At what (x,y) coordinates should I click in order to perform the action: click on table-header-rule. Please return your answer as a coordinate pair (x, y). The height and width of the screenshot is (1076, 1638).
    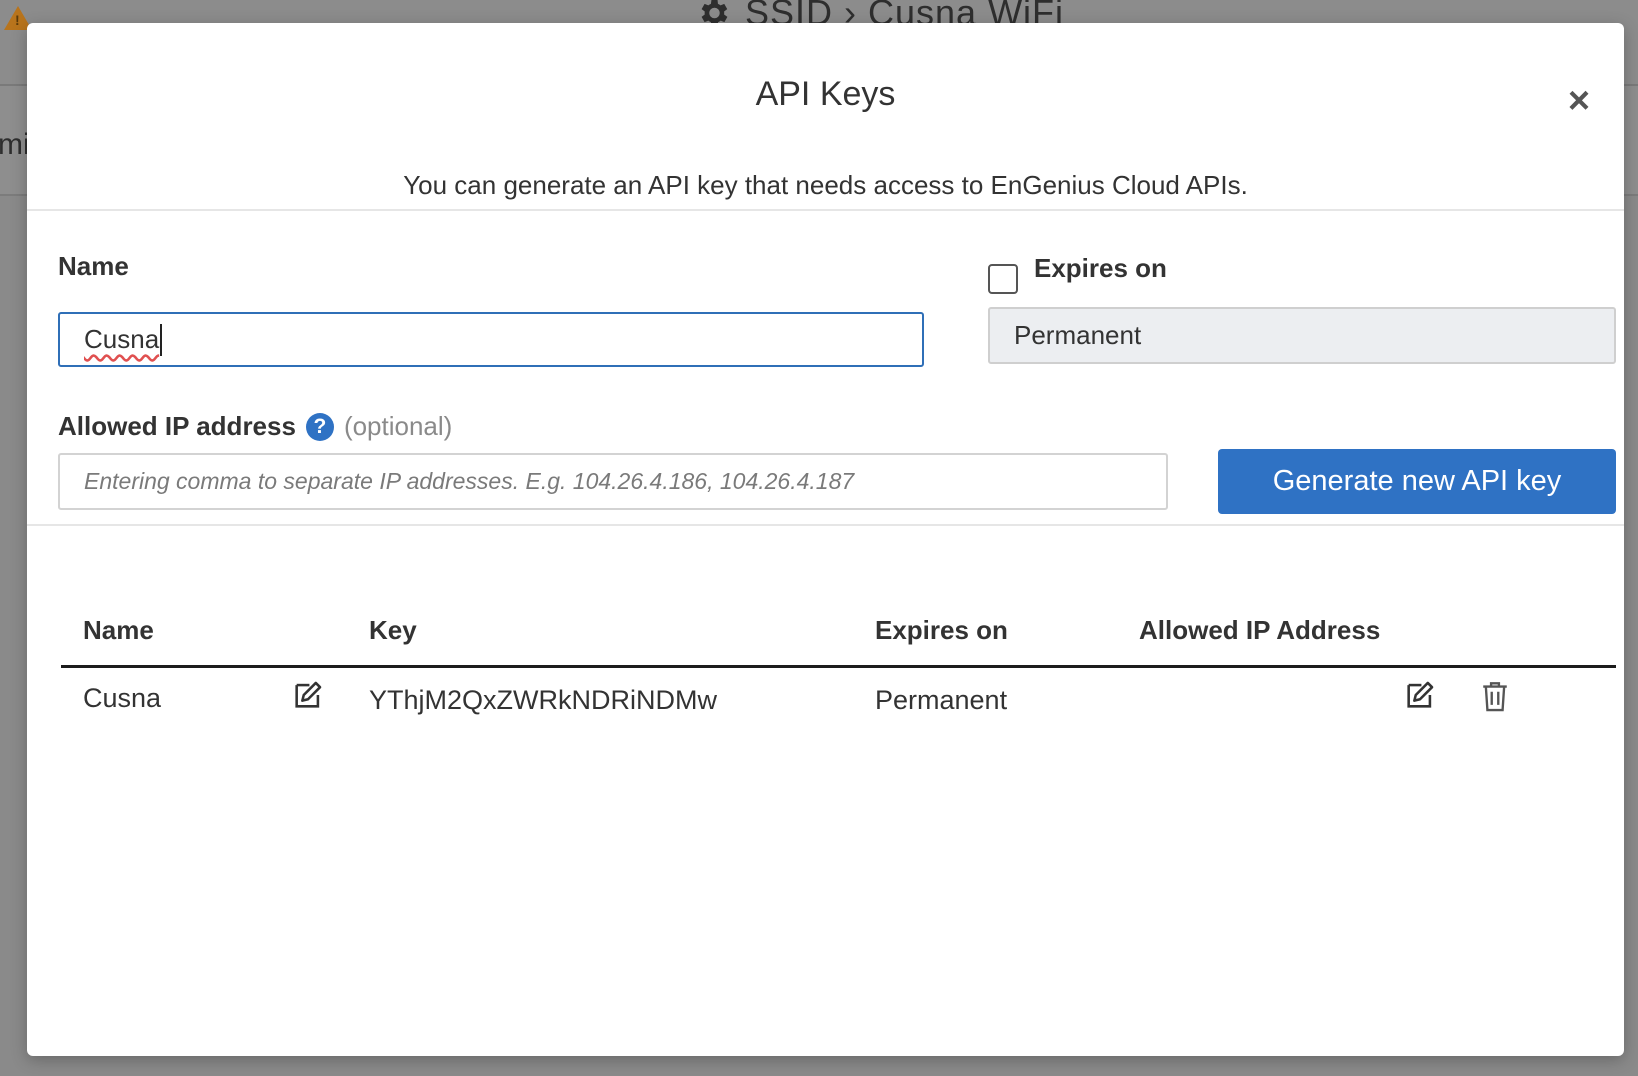
    Looking at the image, I should click on (838, 666).